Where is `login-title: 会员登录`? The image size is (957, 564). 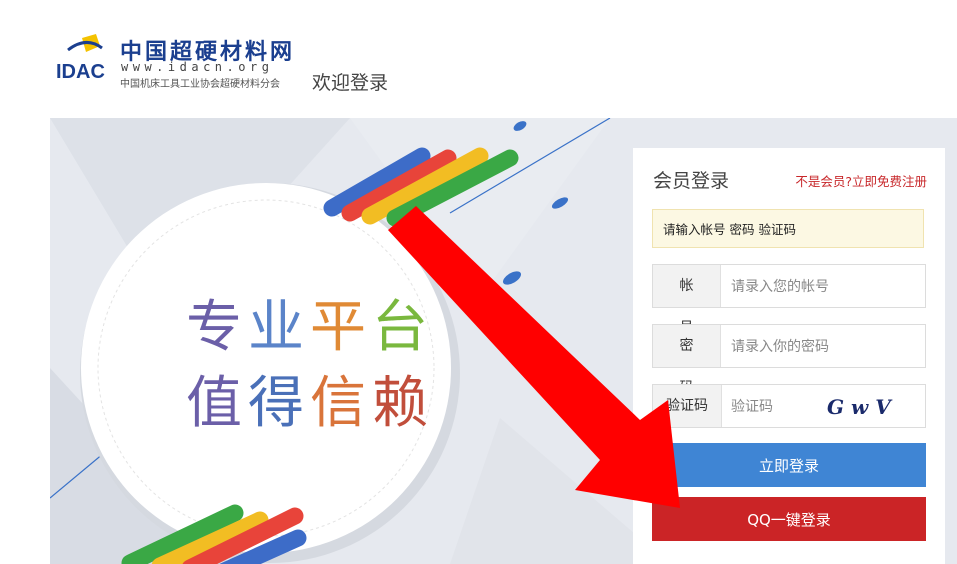 login-title: 会员登录 is located at coordinates (691, 181).